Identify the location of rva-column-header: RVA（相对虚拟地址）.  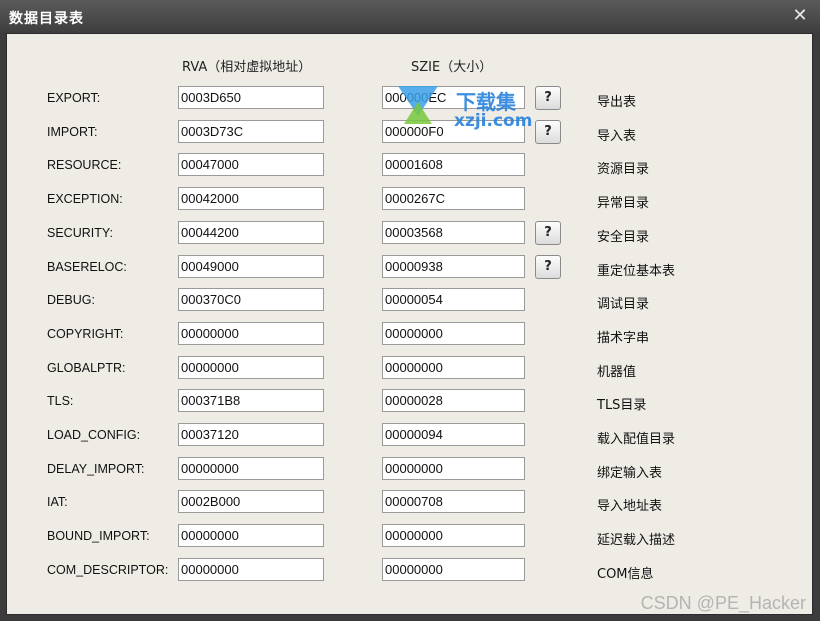
(247, 67).